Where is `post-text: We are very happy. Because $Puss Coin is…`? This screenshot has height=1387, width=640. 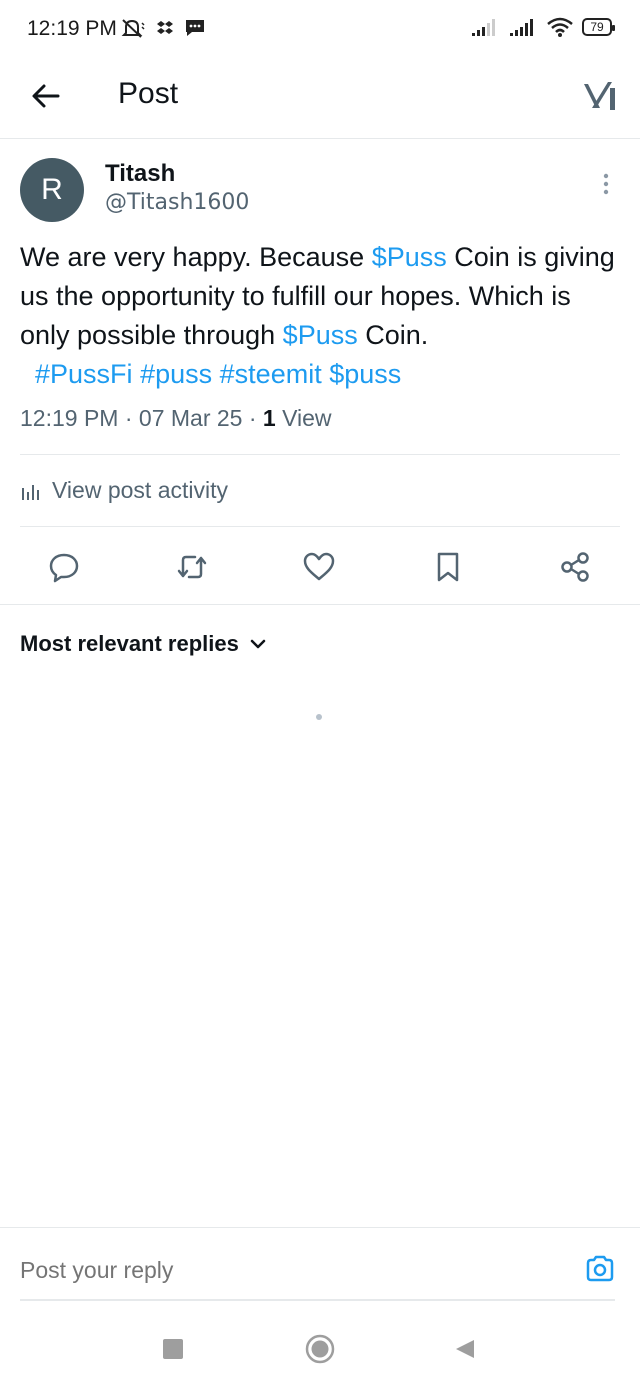 post-text: We are very happy. Because $Puss Coin is… is located at coordinates (317, 315).